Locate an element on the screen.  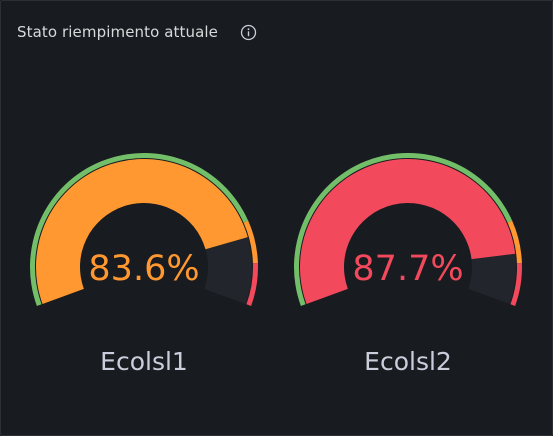
panel-title: Stato riempimento attuale is located at coordinates (117, 32).